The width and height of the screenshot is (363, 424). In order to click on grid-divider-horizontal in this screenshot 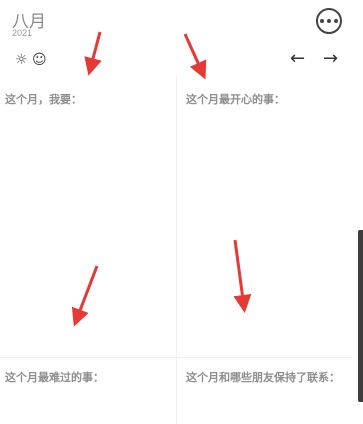, I will do `click(176, 357)`.